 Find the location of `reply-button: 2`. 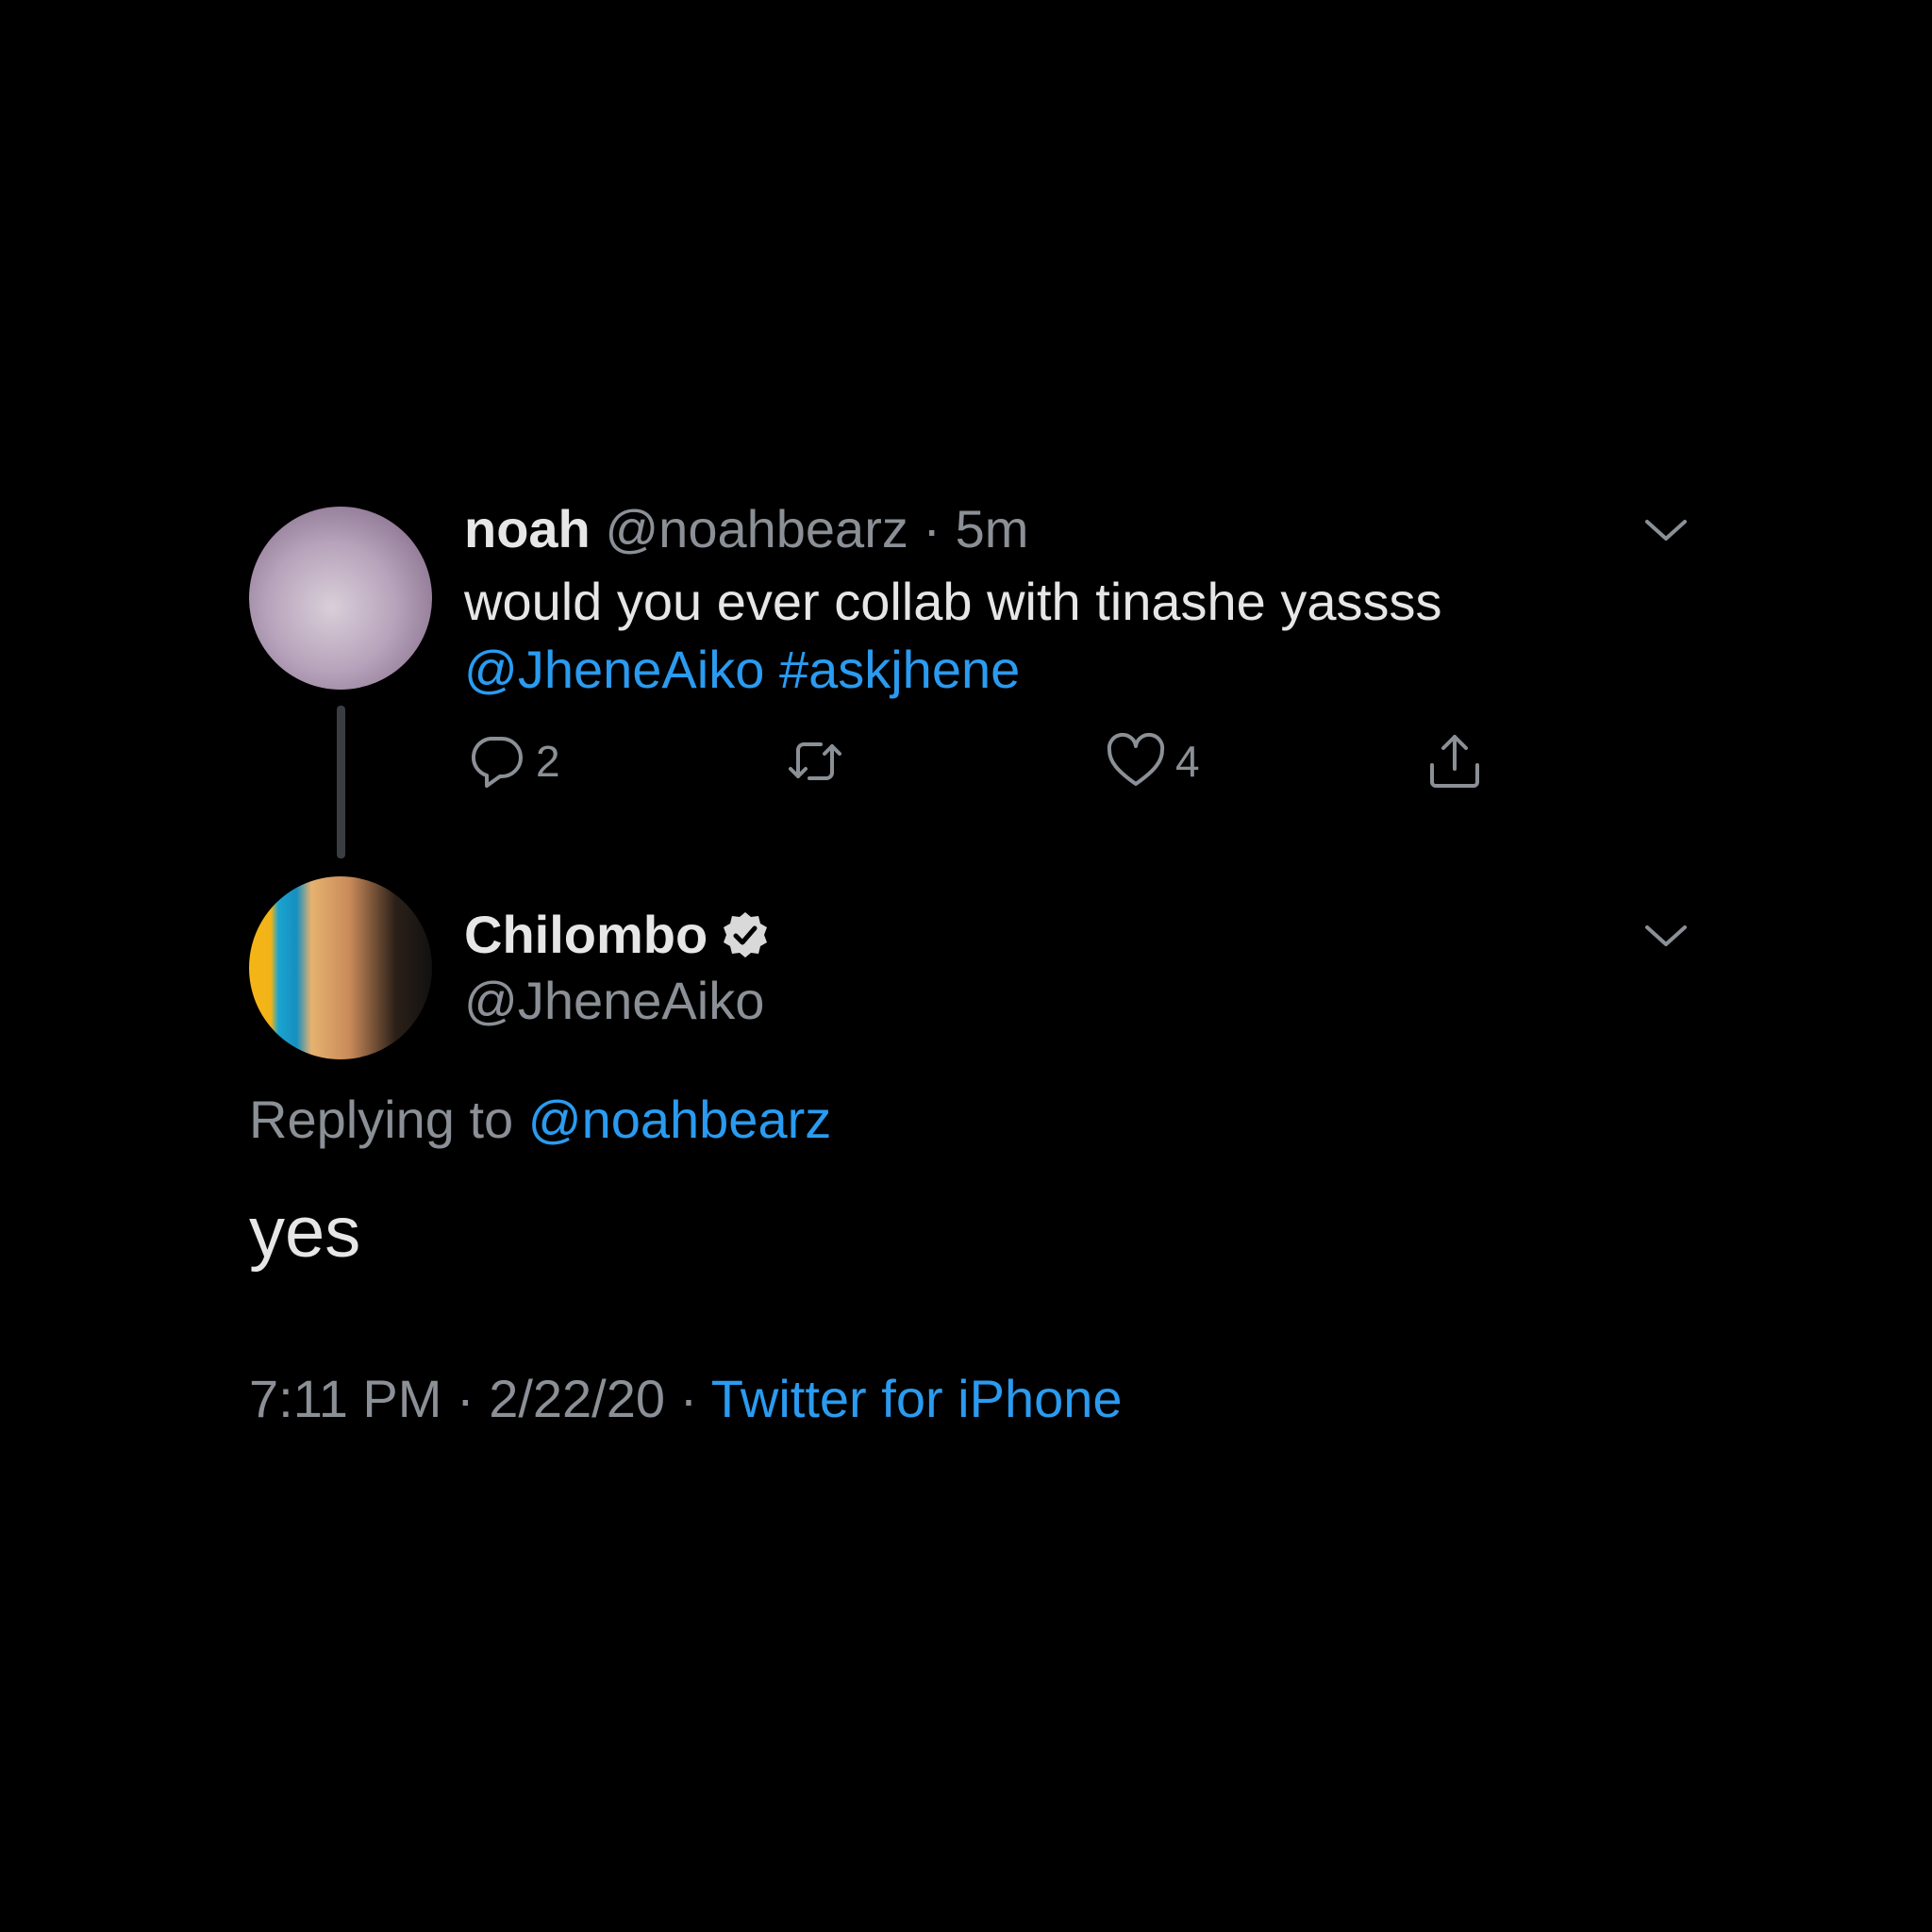

reply-button: 2 is located at coordinates (513, 761).